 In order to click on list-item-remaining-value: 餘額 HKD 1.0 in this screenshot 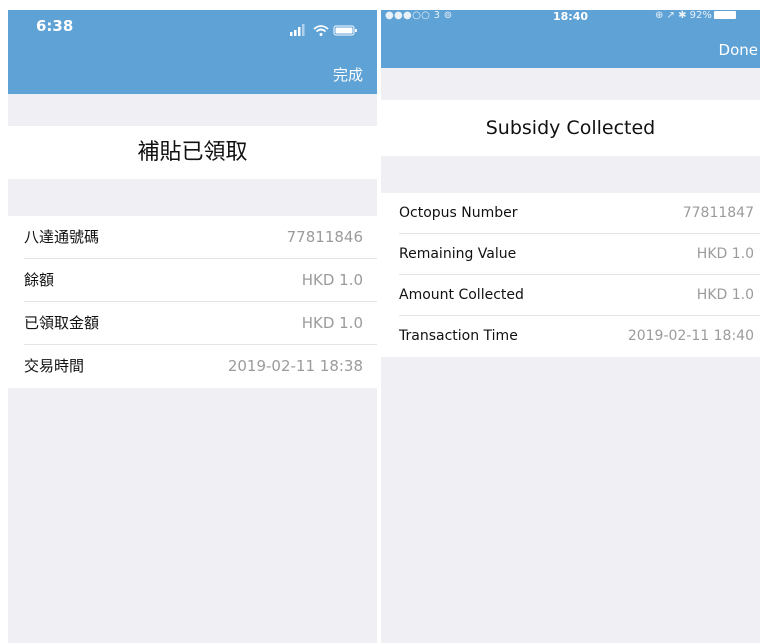, I will do `click(192, 280)`.